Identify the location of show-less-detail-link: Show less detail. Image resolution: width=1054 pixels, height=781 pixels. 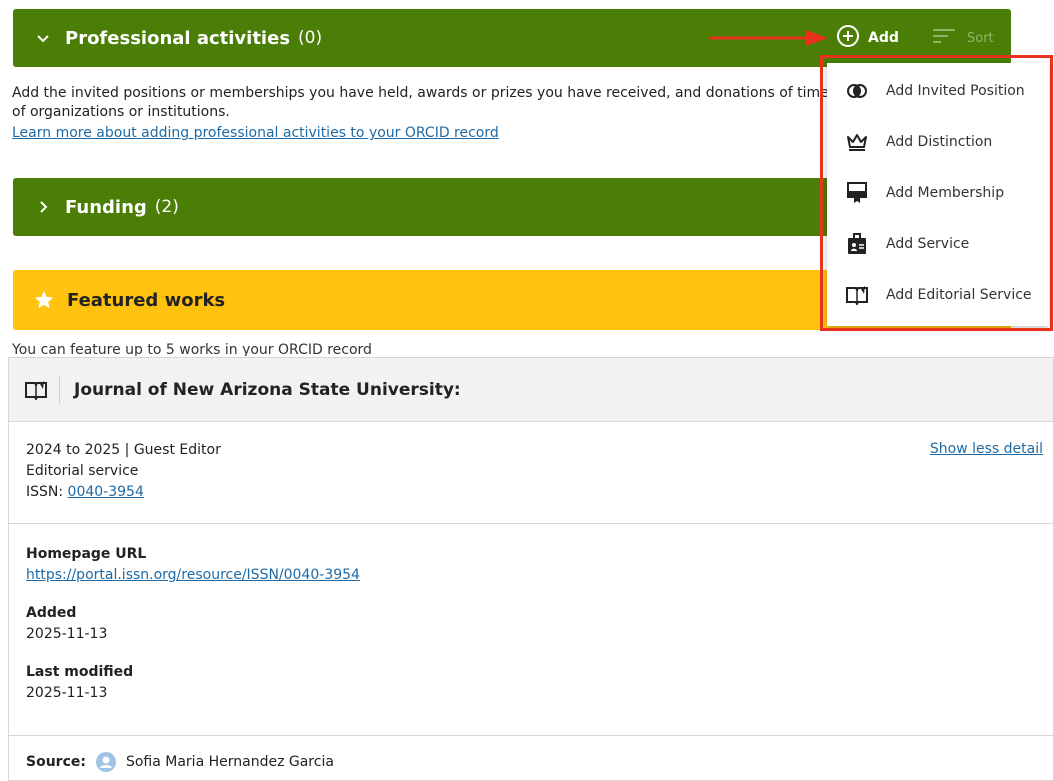
(986, 449).